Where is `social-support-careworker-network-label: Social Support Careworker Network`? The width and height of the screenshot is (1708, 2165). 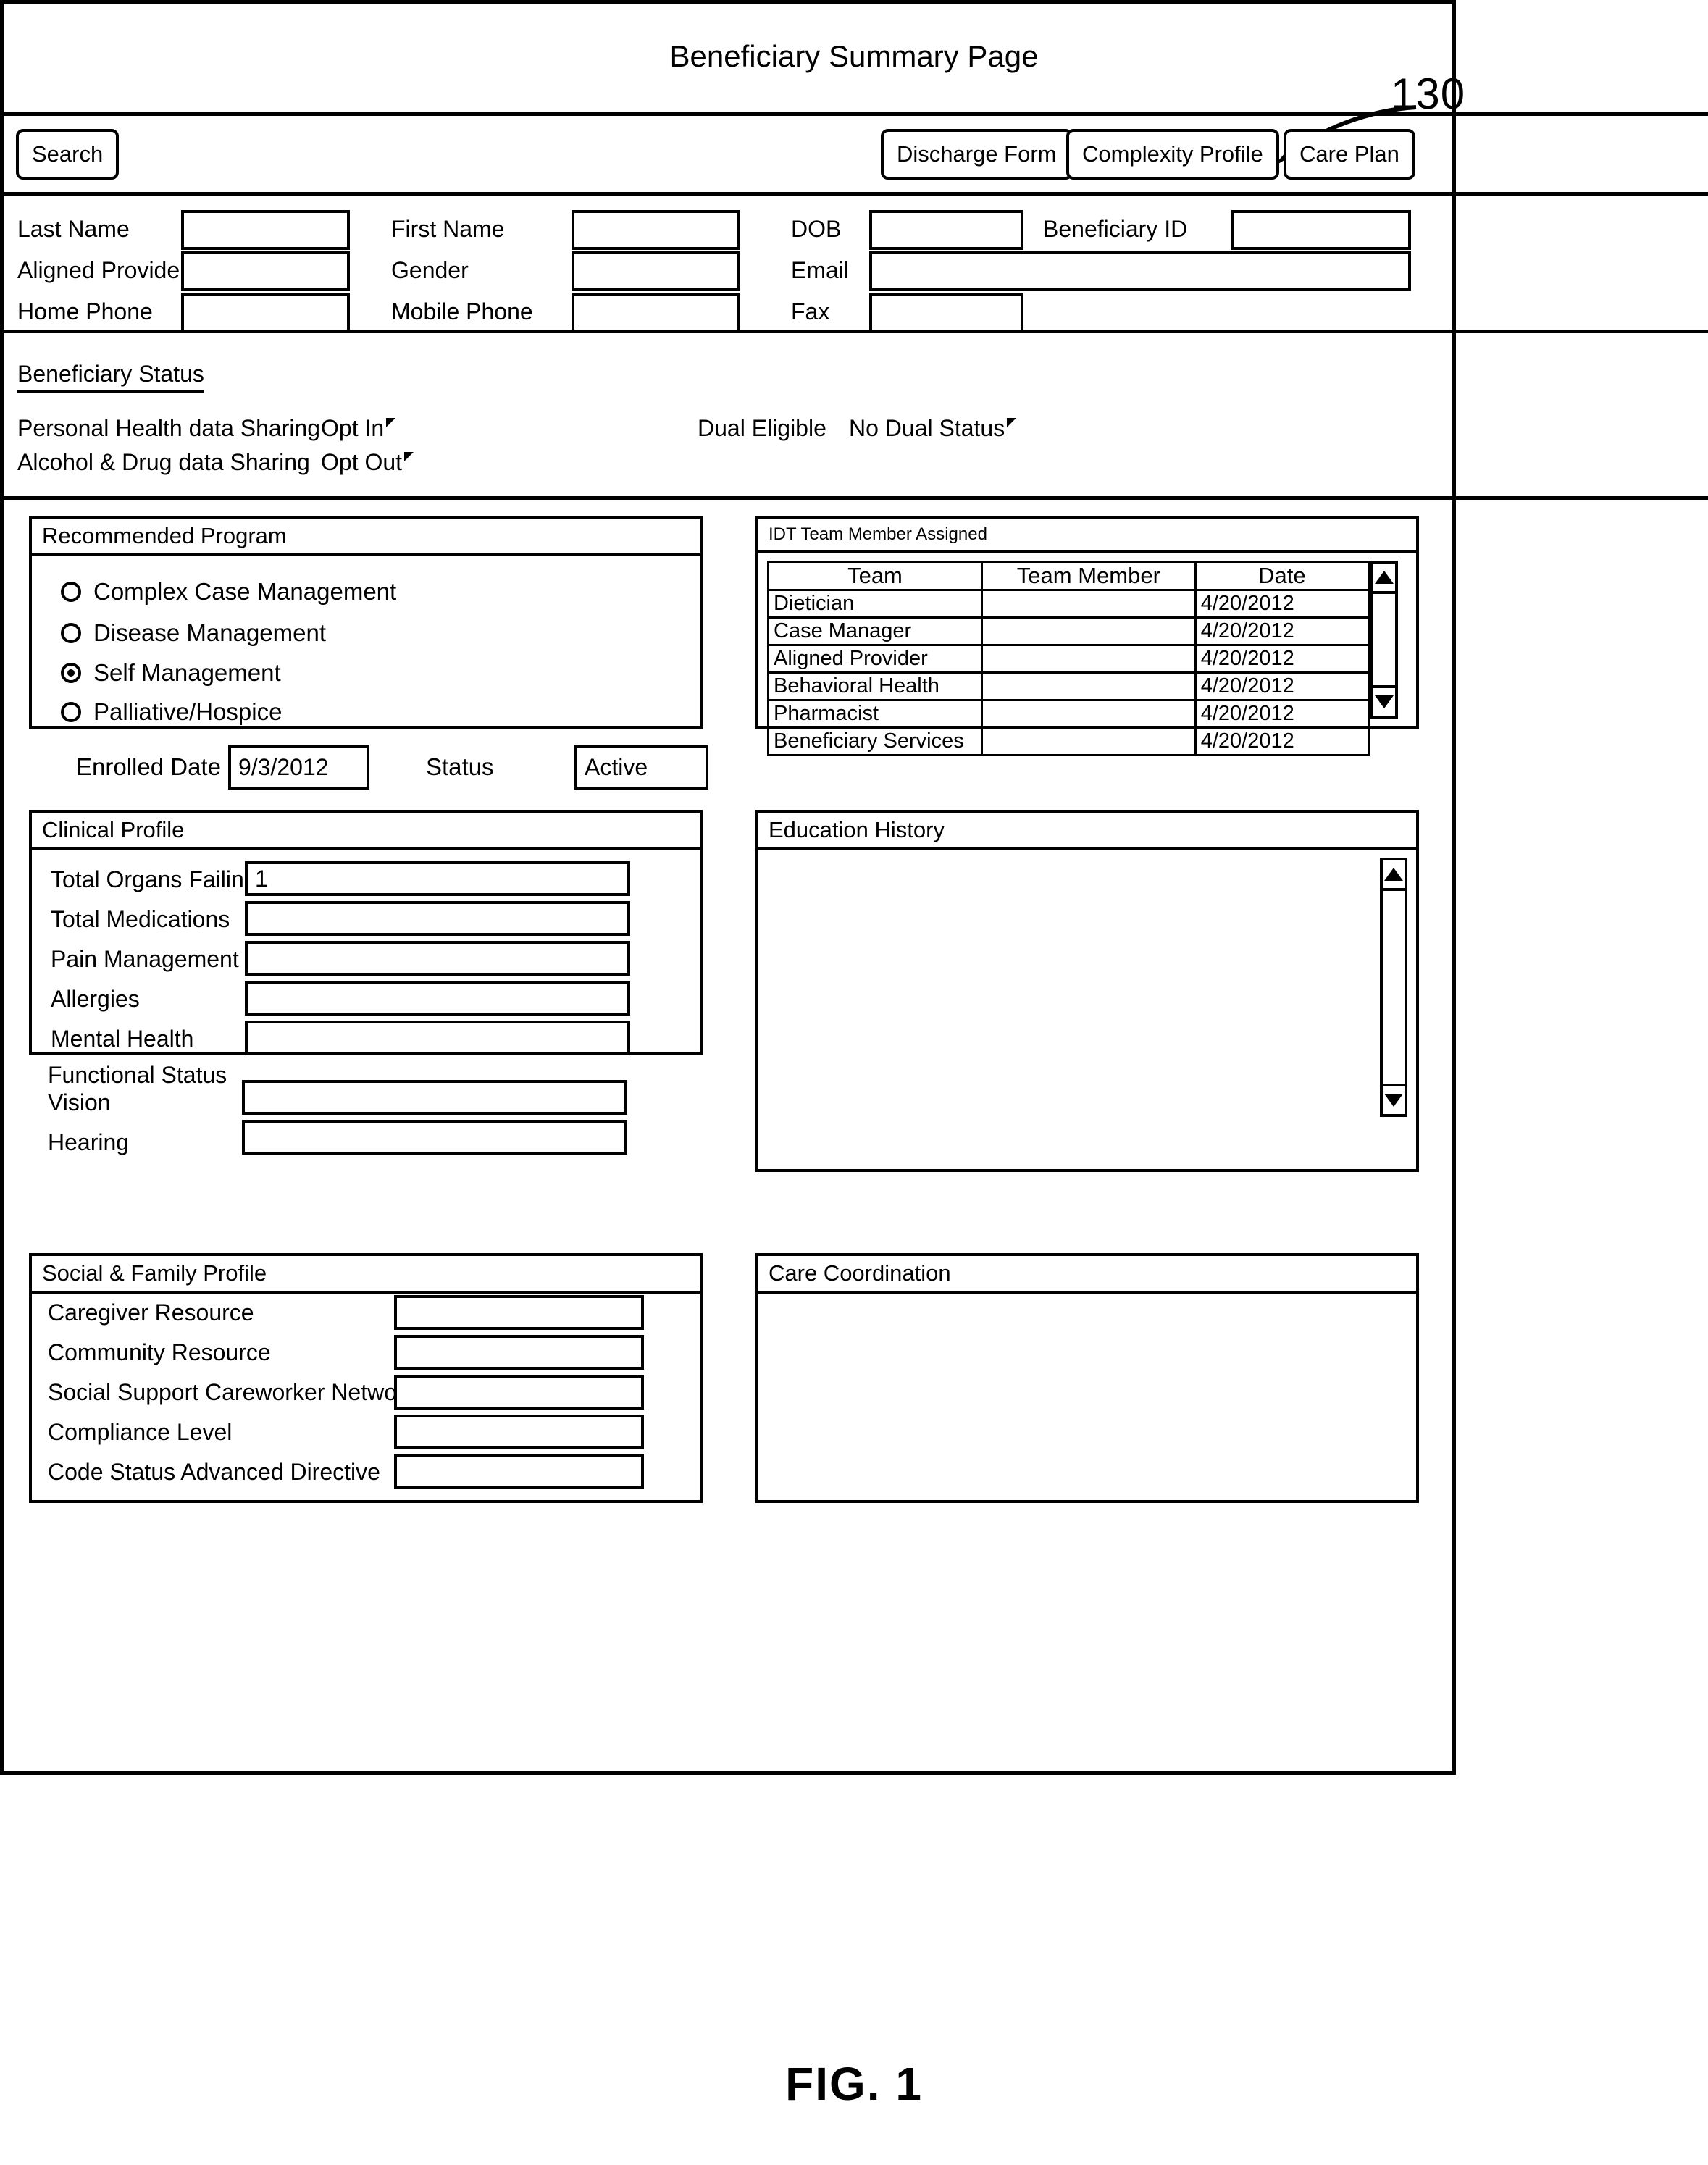
social-support-careworker-network-label: Social Support Careworker Network is located at coordinates (232, 1392).